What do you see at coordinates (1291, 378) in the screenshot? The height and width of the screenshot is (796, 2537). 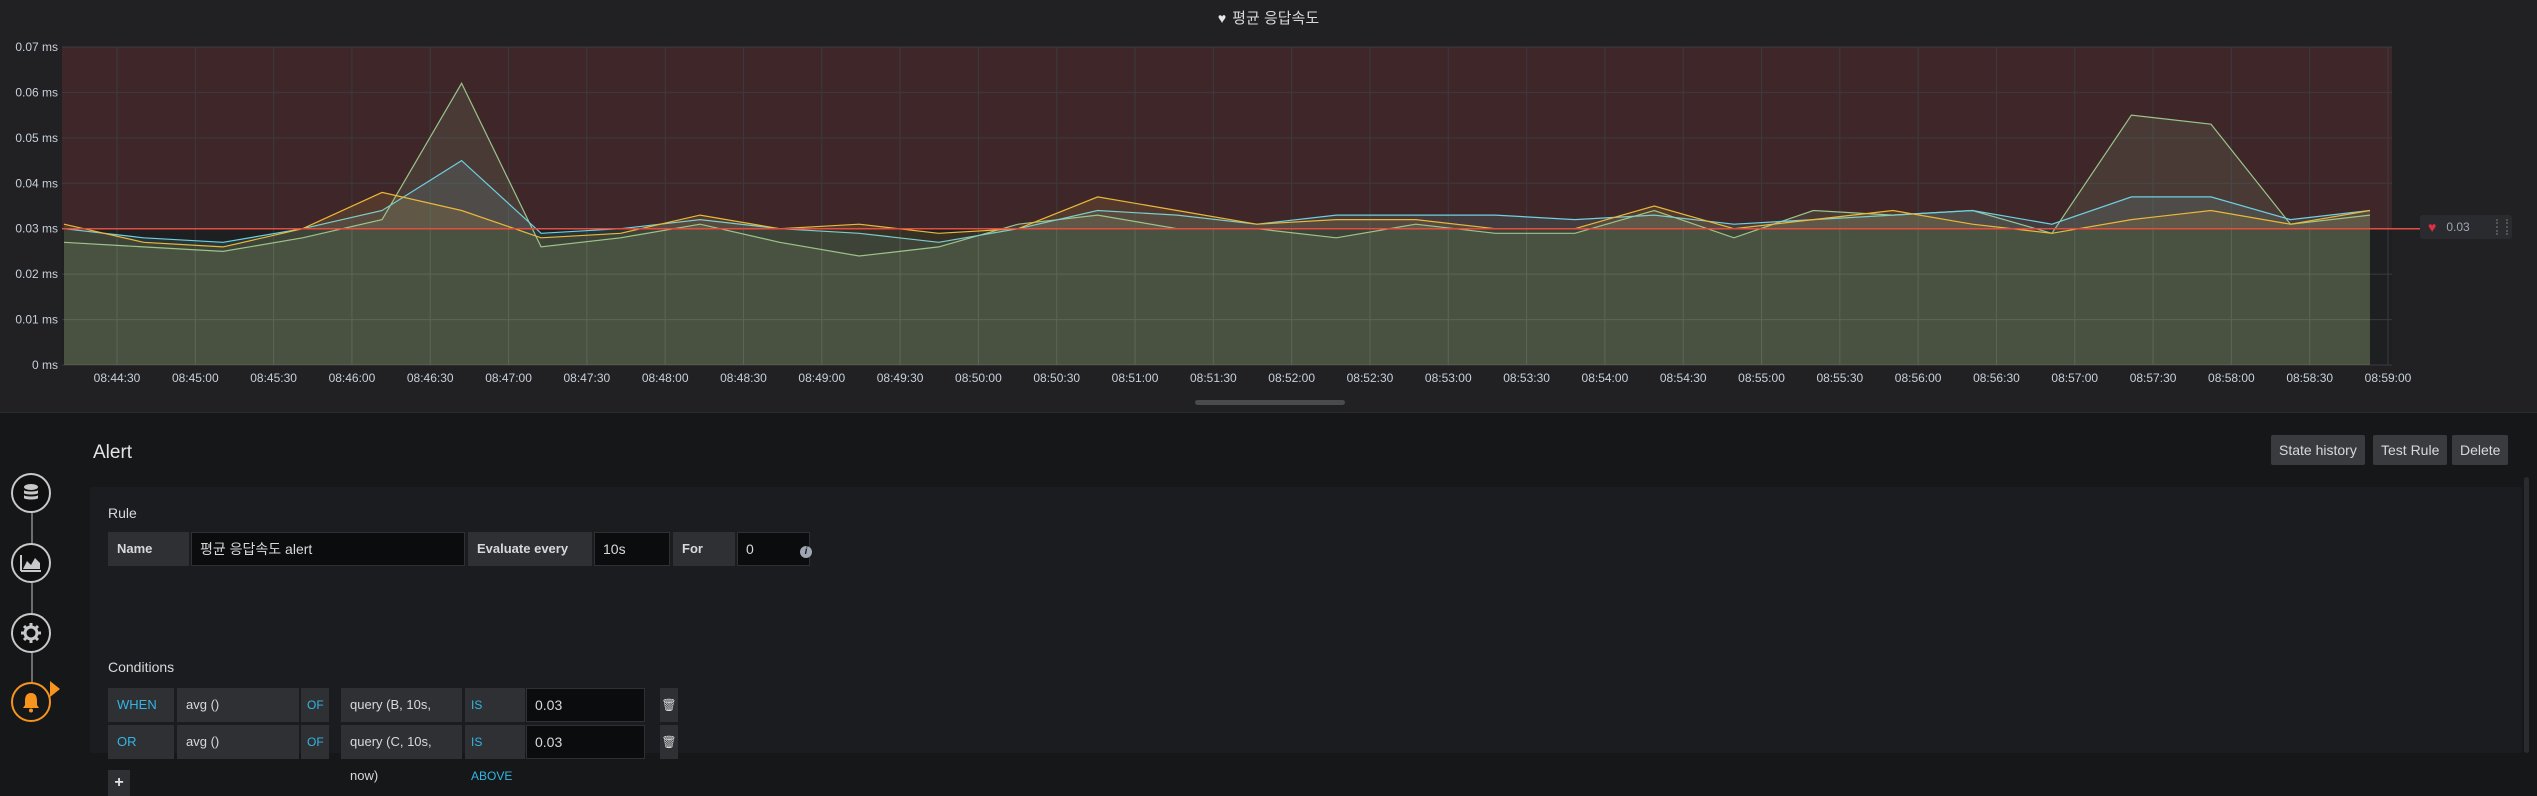 I see `x-tick-label: 08:52:00` at bounding box center [1291, 378].